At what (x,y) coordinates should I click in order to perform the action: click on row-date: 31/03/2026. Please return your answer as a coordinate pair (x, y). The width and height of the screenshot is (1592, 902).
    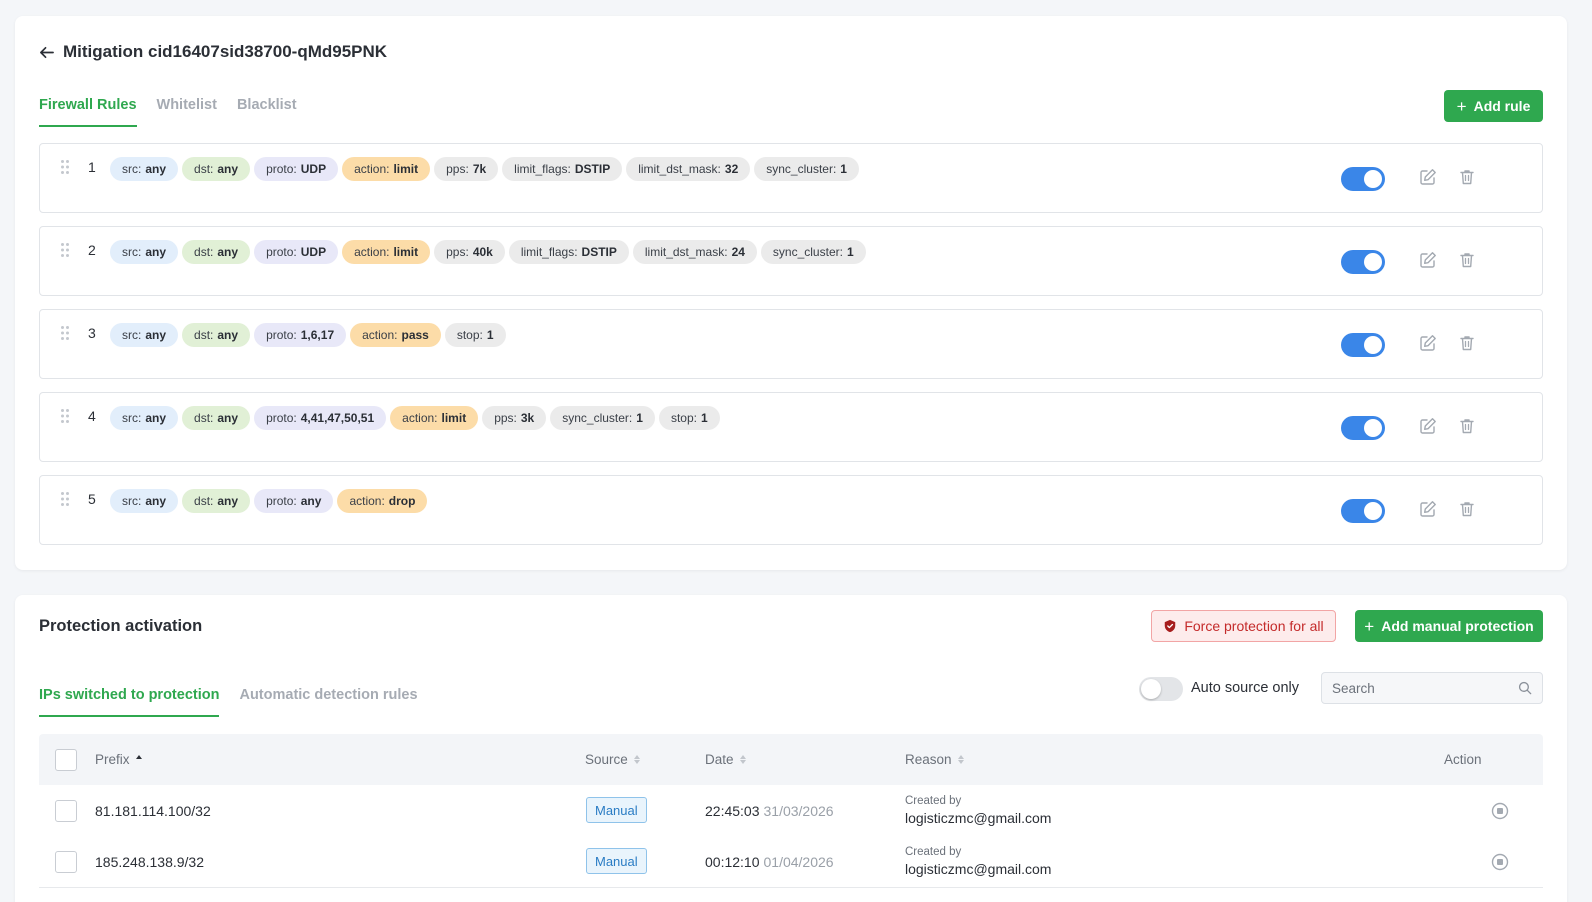
    Looking at the image, I should click on (798, 811).